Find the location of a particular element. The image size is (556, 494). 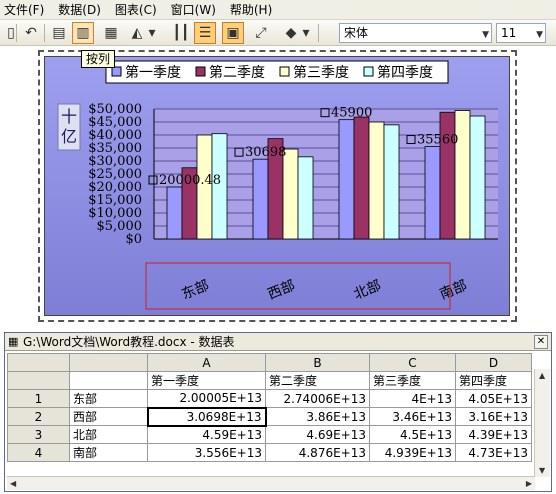

font-size-select: 11 ▼ is located at coordinates (521, 33).